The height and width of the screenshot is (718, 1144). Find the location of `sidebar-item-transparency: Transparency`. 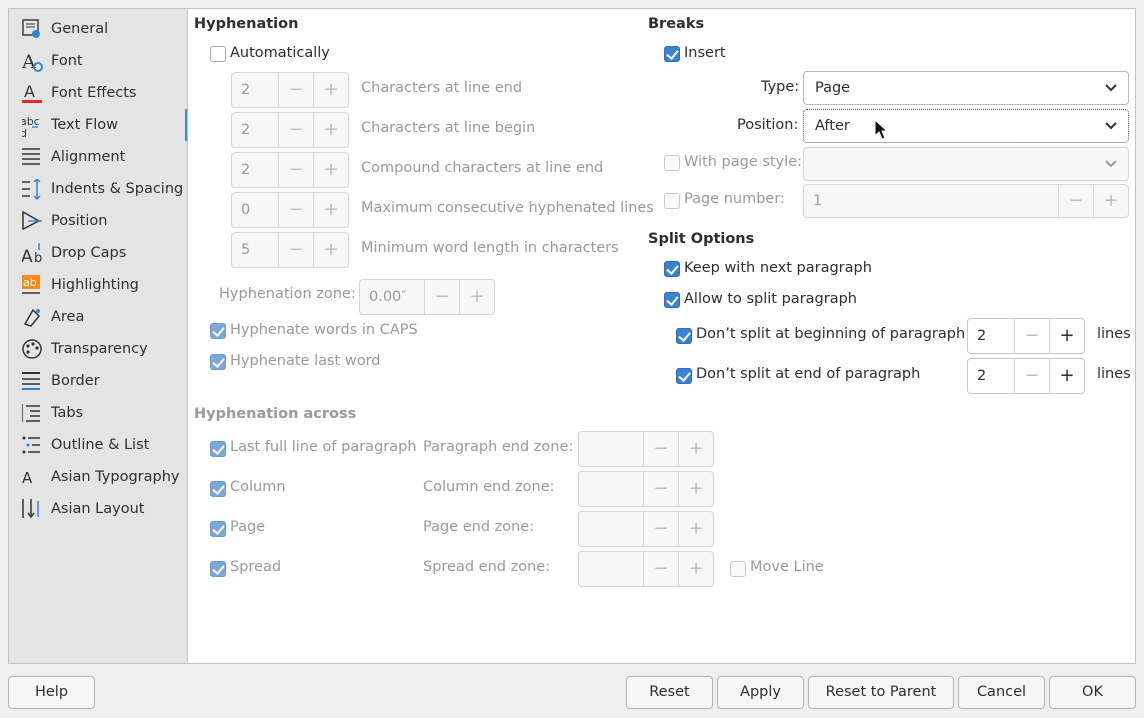

sidebar-item-transparency: Transparency is located at coordinates (98, 349).